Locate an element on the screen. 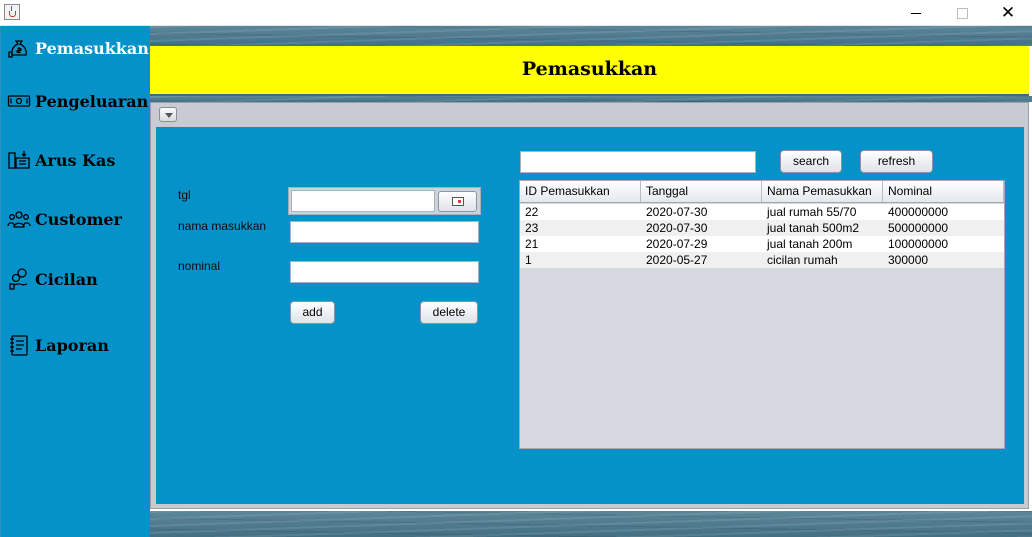 This screenshot has width=1032, height=537. java-app-icon is located at coordinates (12, 12).